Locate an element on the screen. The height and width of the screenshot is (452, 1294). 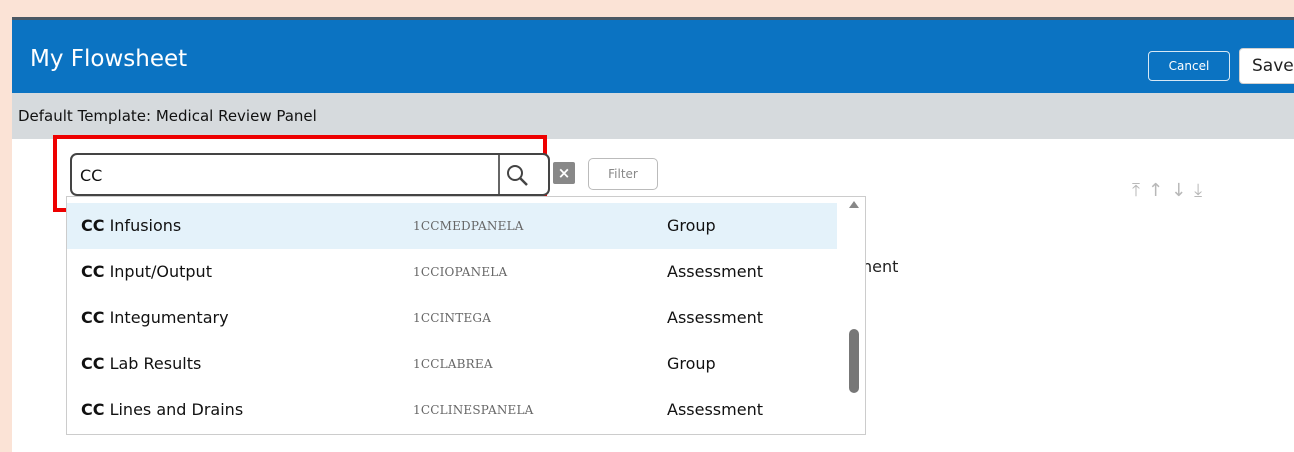
result-name: CC Infusions is located at coordinates (131, 225).